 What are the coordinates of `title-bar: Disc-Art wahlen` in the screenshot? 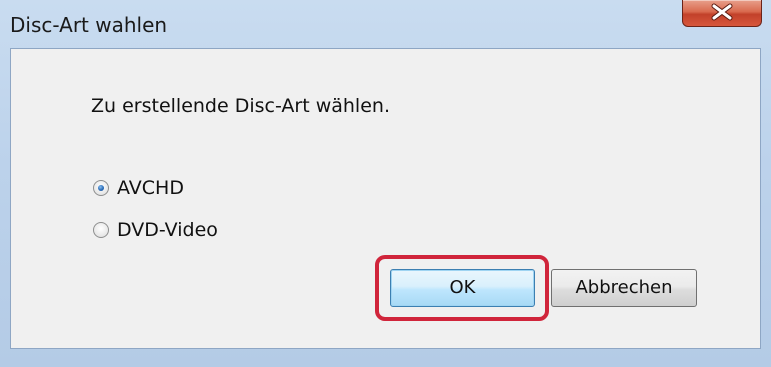 It's located at (385, 24).